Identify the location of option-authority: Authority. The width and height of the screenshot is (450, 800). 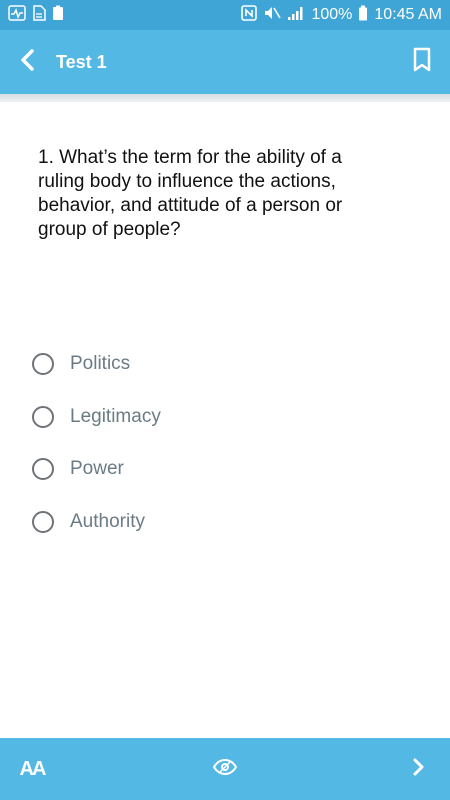
(222, 522).